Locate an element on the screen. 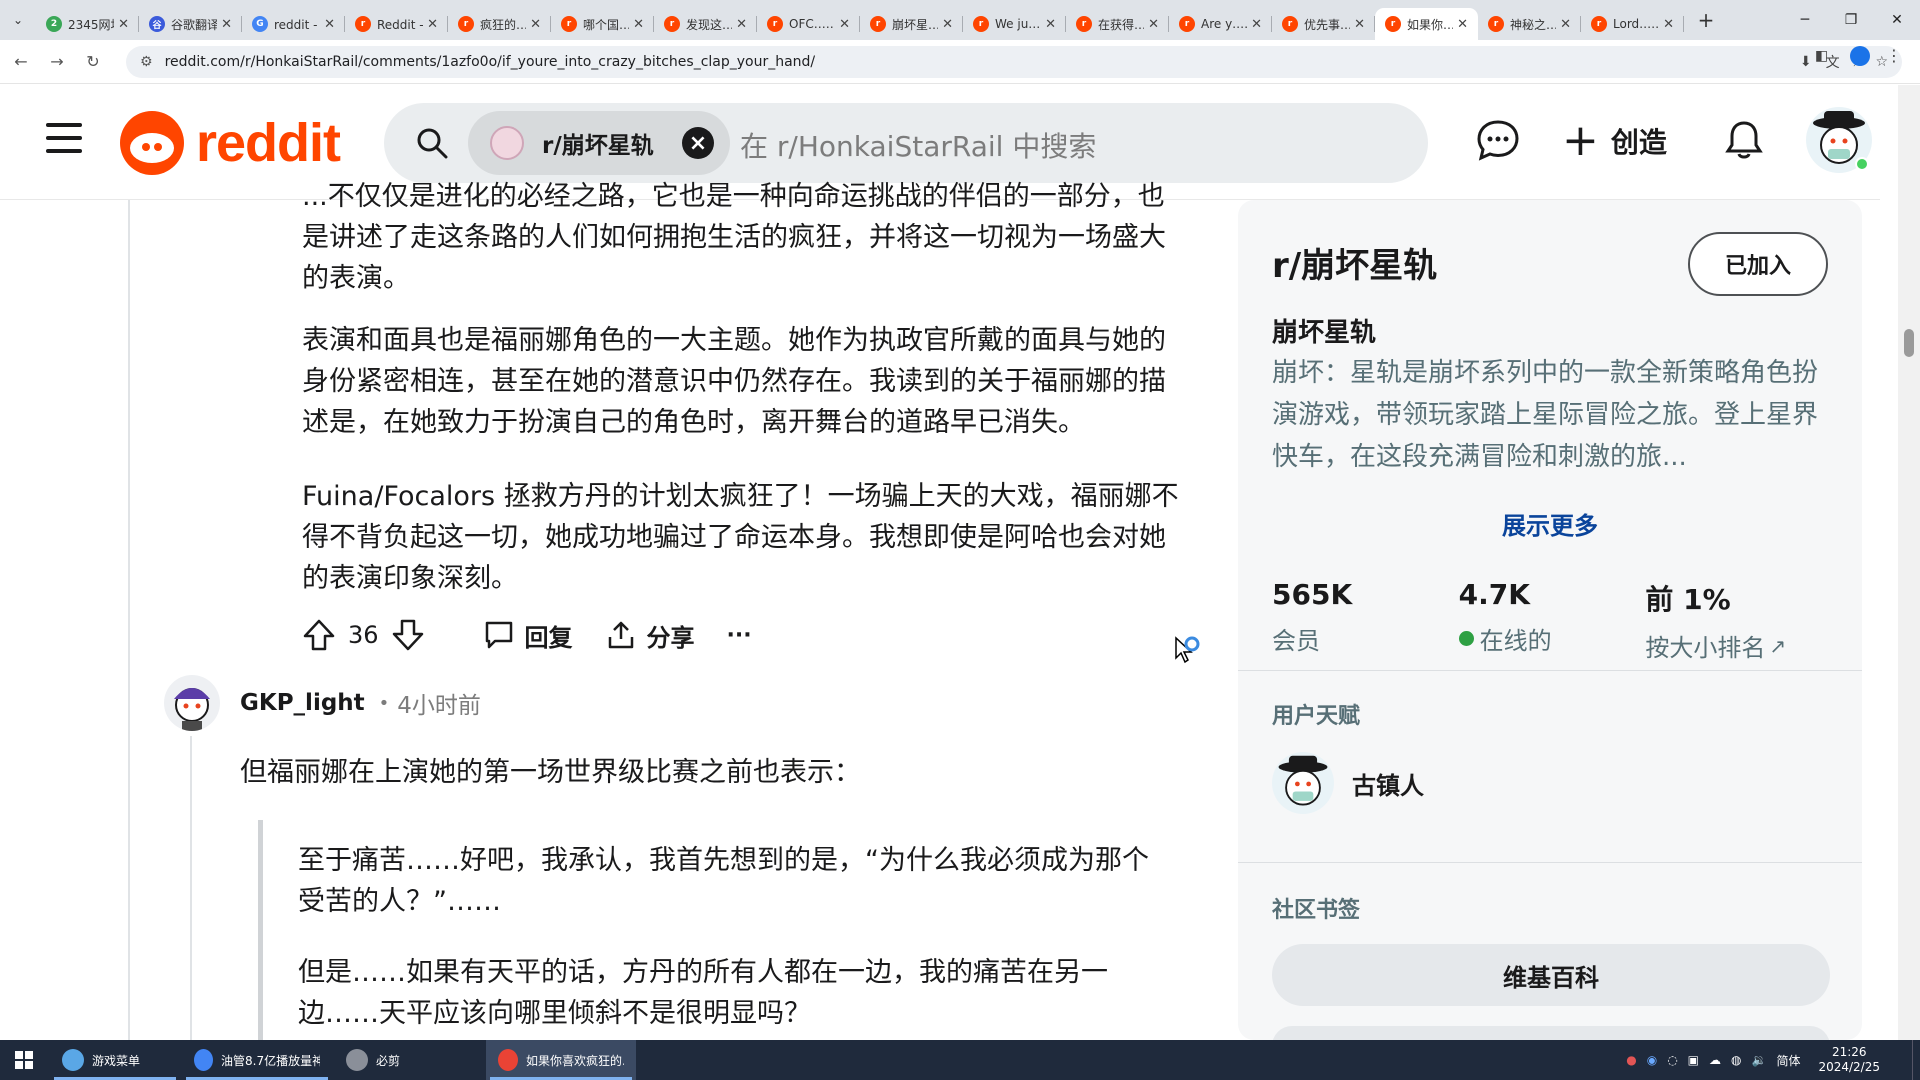 The height and width of the screenshot is (1080, 1920). tray-chat-icon: ▣ is located at coordinates (1693, 1060).